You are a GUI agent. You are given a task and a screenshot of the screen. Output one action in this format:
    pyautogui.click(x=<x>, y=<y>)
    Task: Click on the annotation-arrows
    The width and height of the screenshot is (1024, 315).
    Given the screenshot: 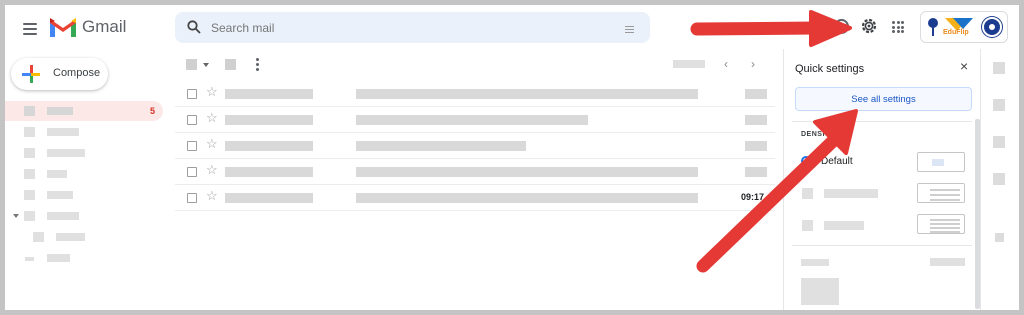 What is the action you would take?
    pyautogui.click(x=774, y=141)
    